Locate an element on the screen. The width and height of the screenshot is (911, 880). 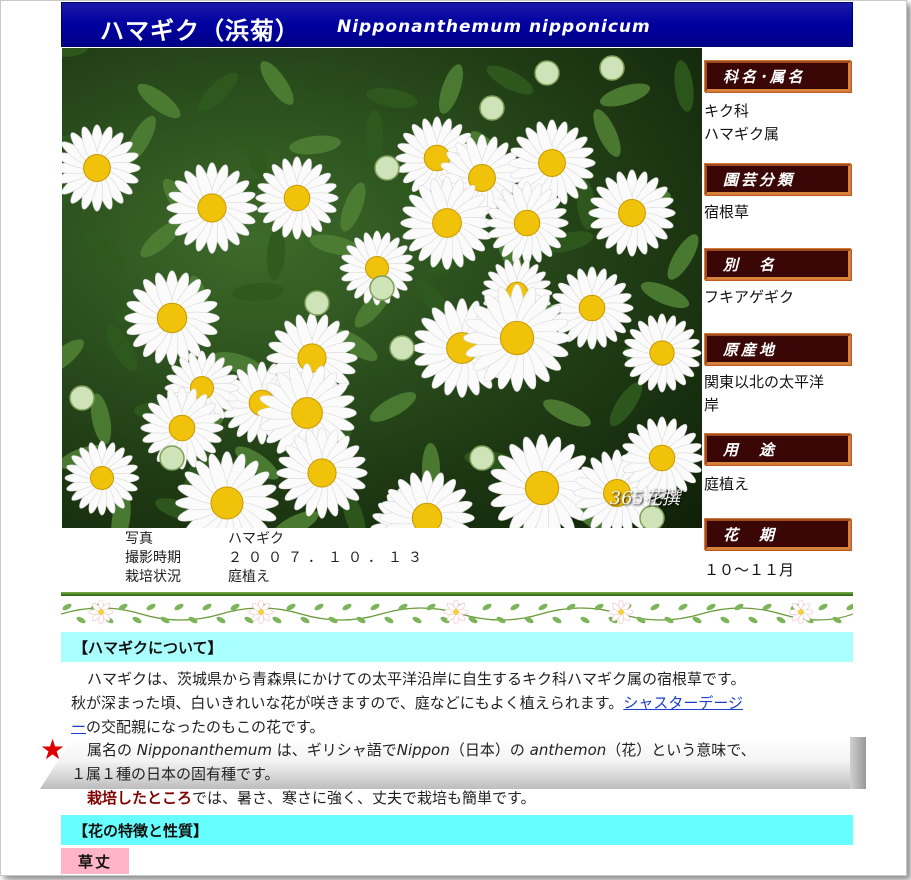
side-value-line: キク科 is located at coordinates (727, 111).